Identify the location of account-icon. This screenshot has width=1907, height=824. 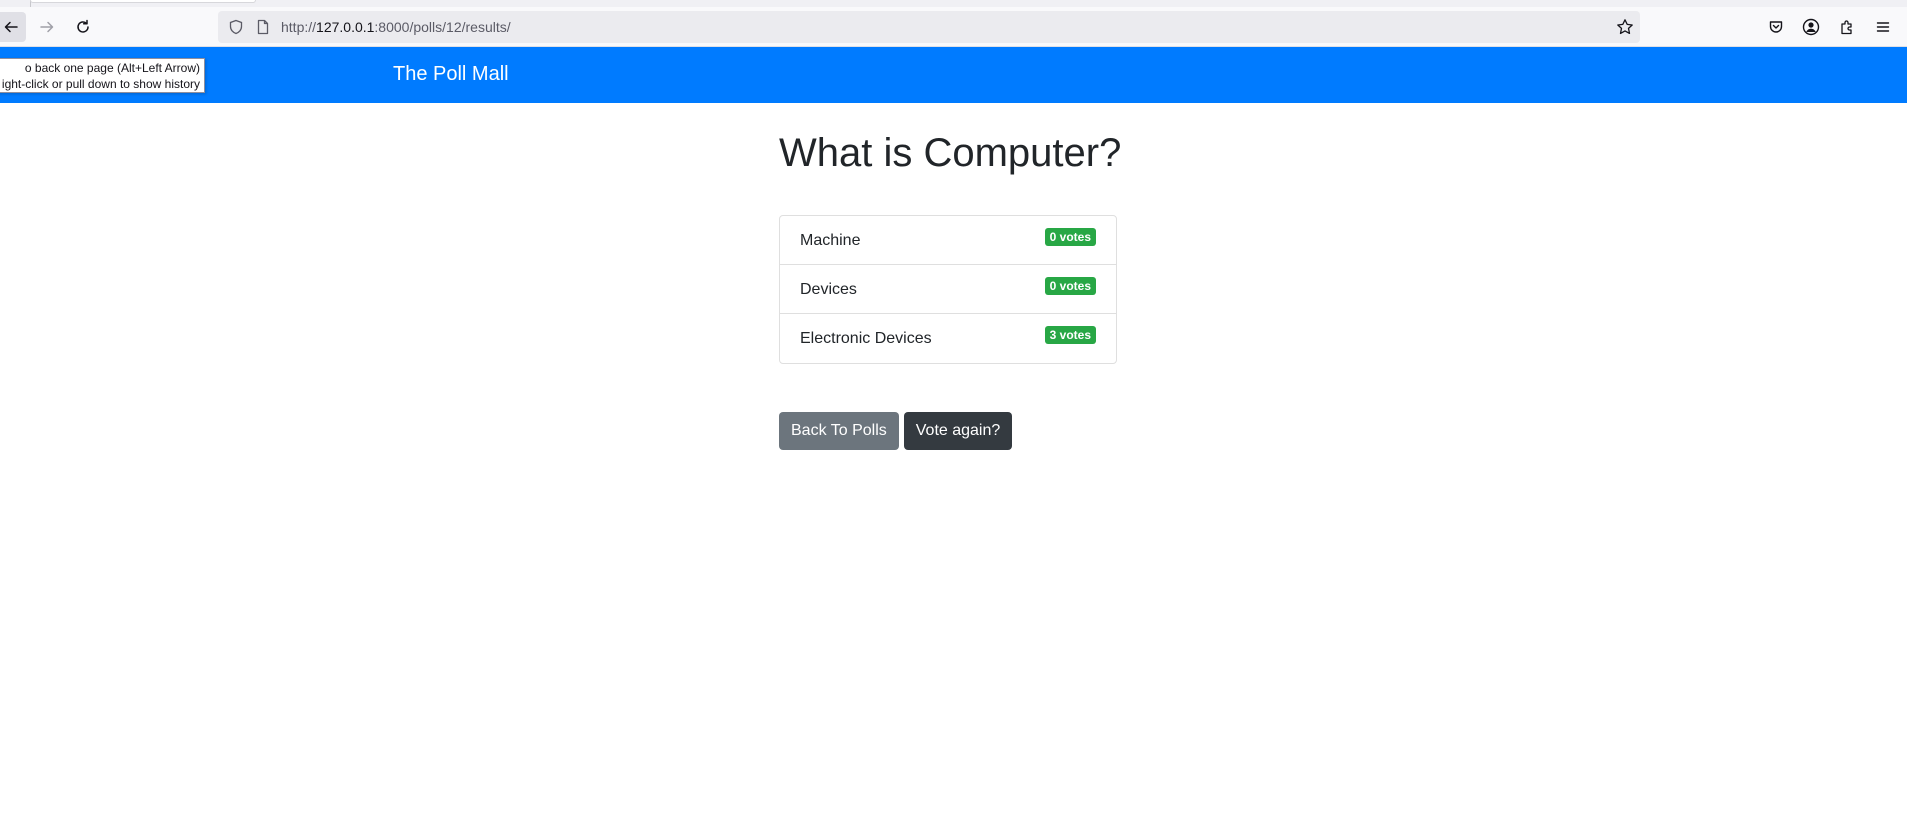
(1811, 27).